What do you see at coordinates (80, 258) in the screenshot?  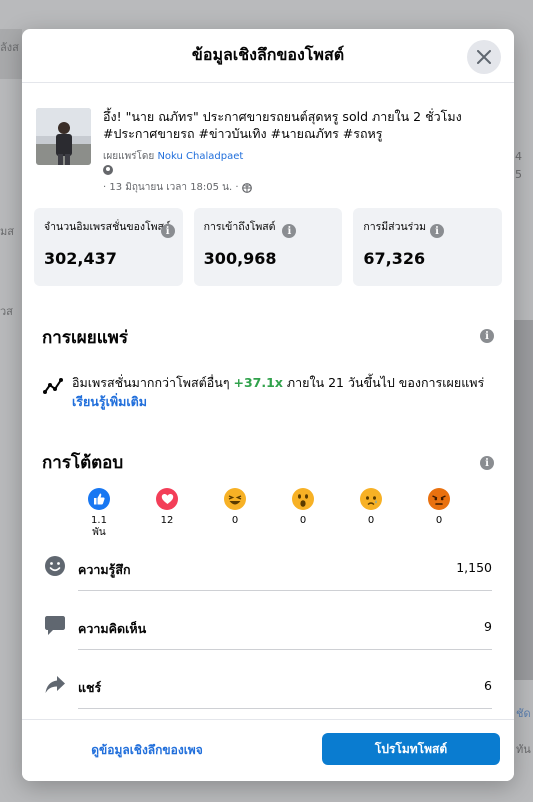 I see `stat-value: 302,437` at bounding box center [80, 258].